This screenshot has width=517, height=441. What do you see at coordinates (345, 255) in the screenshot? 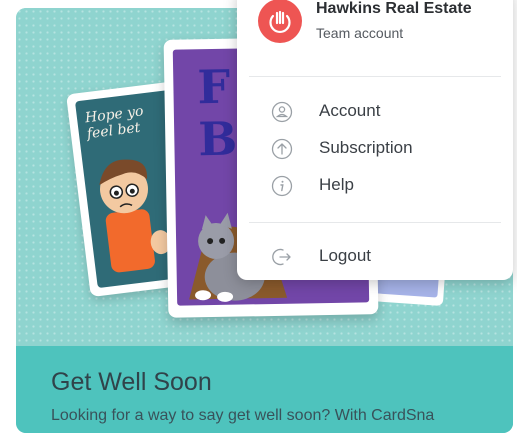
I see `logout-label: Logout` at bounding box center [345, 255].